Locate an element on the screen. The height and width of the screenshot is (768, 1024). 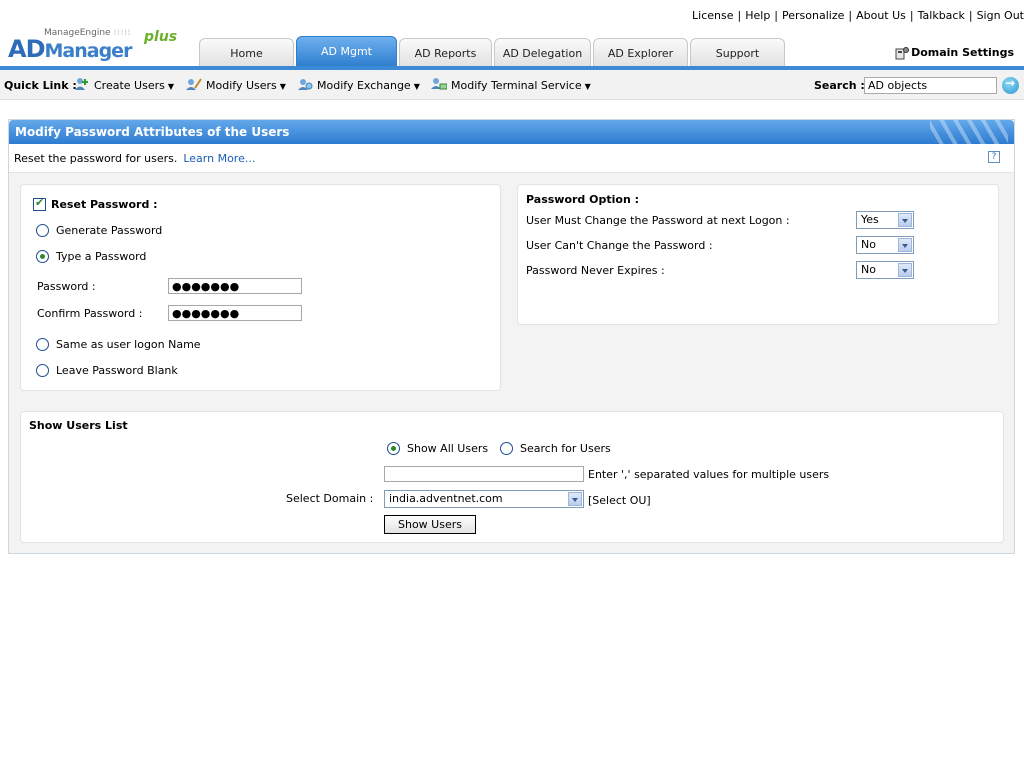
cant-change-select: No is located at coordinates (885, 245).